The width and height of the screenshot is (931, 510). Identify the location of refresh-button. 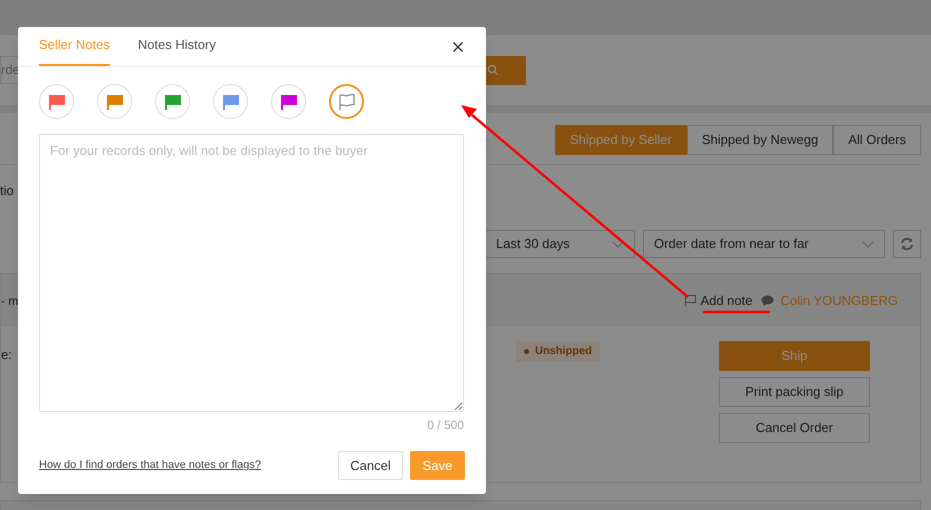
(907, 244).